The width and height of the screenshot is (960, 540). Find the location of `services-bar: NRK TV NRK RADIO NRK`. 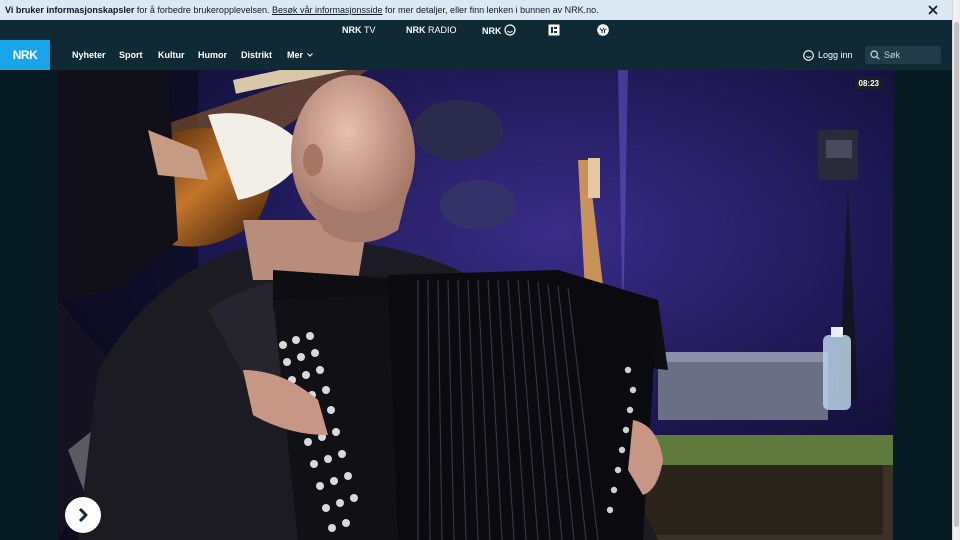

services-bar: NRK TV NRK RADIO NRK is located at coordinates (476, 30).